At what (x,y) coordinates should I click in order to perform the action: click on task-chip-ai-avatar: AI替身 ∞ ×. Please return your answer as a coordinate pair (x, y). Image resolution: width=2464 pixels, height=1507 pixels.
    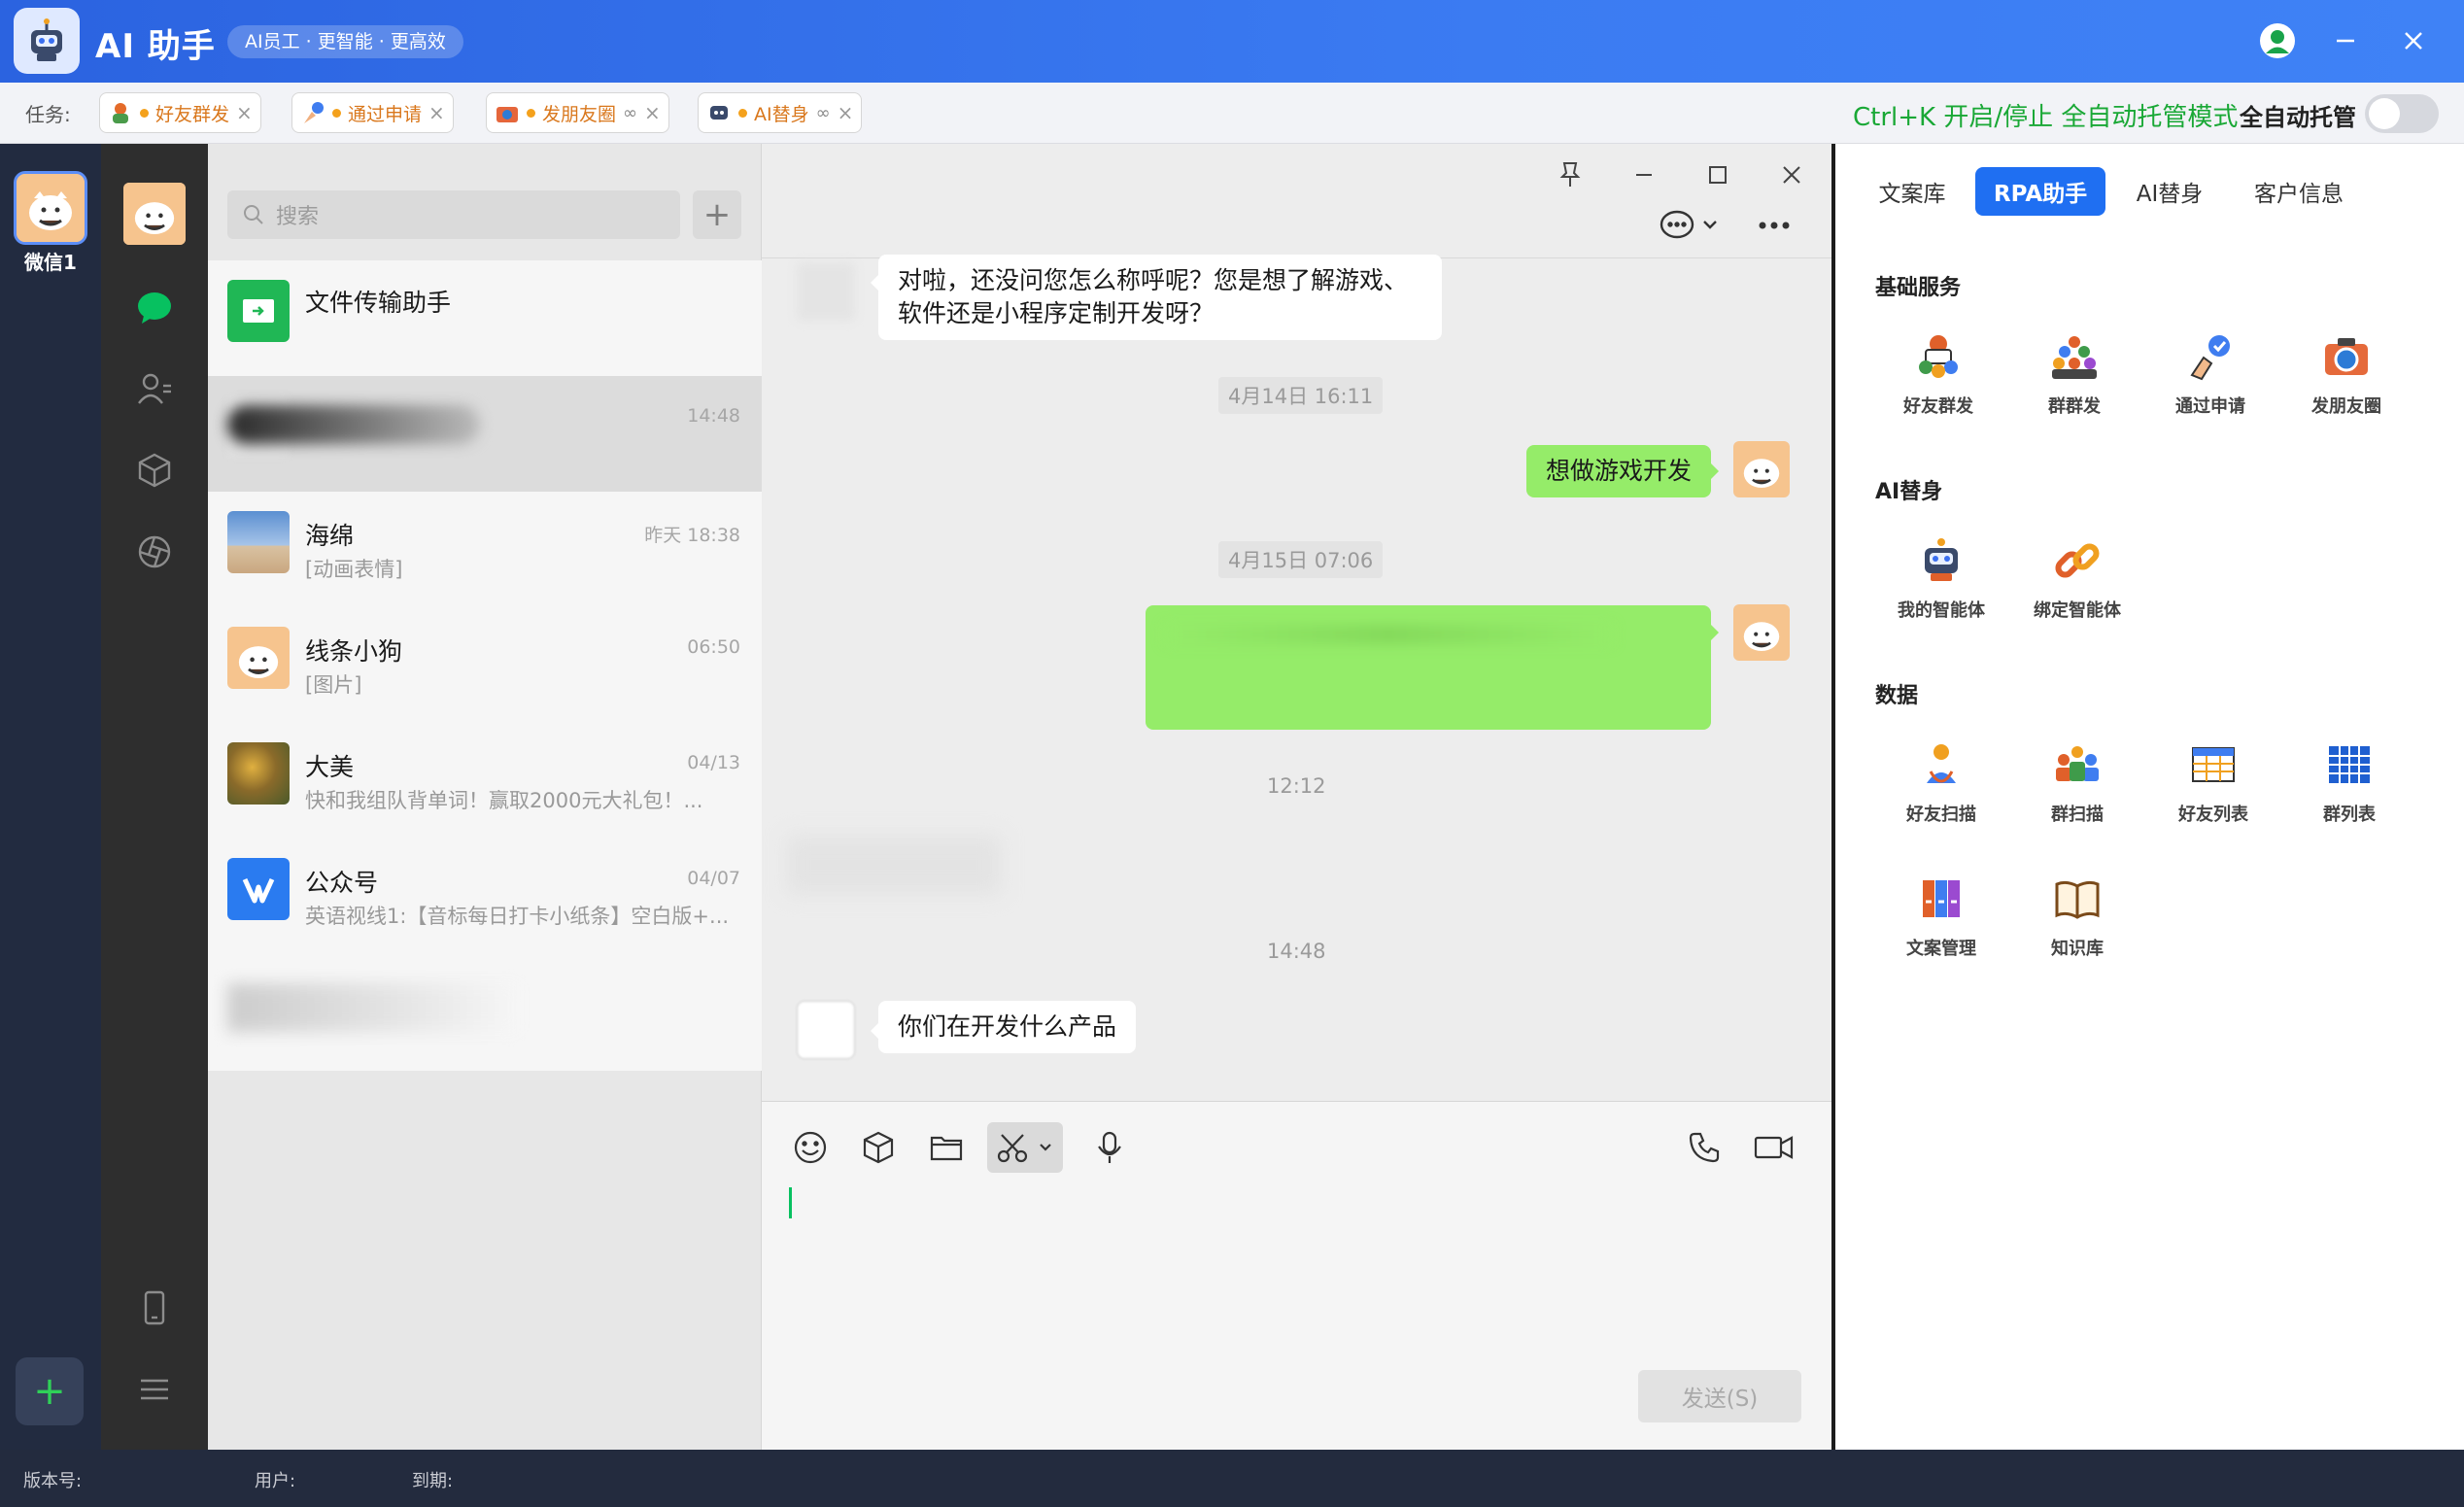
    Looking at the image, I should click on (780, 112).